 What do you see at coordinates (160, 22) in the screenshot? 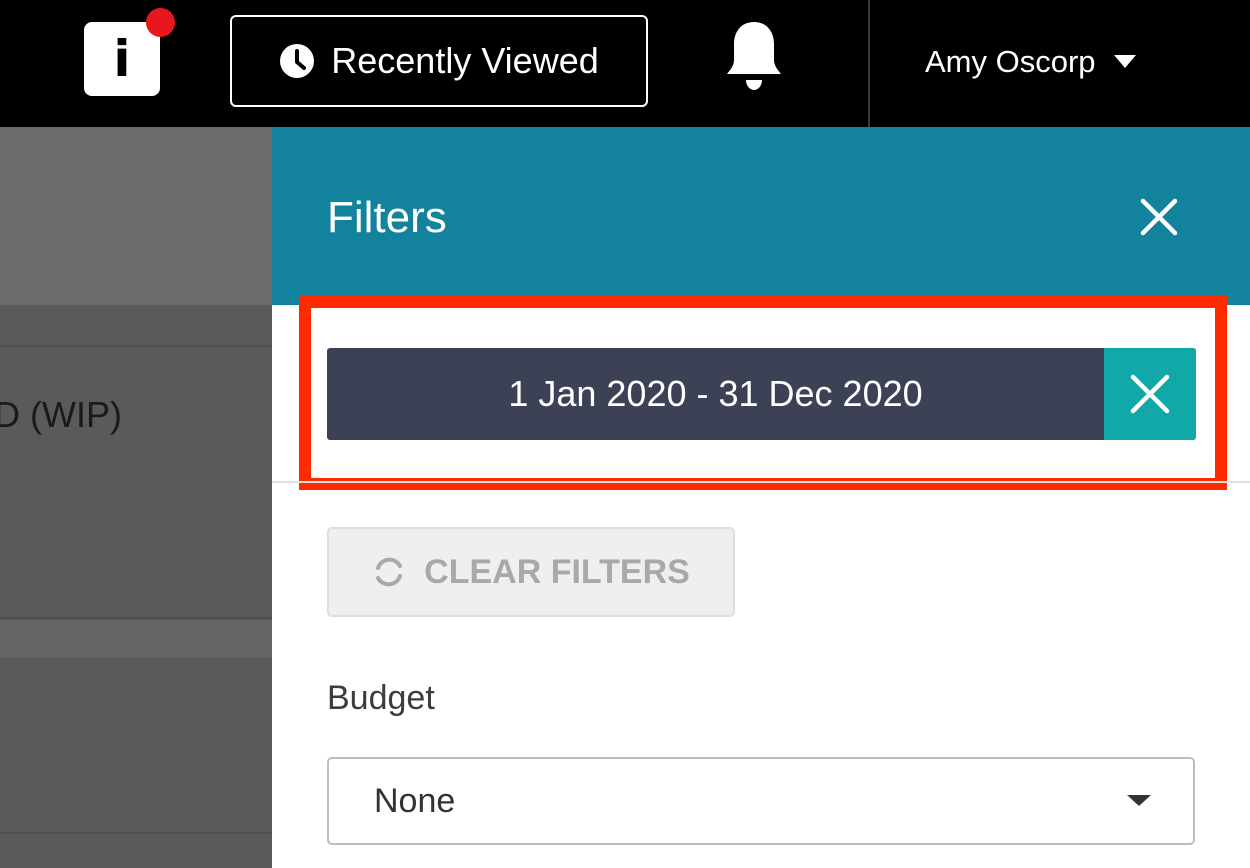
I see `notification-dot` at bounding box center [160, 22].